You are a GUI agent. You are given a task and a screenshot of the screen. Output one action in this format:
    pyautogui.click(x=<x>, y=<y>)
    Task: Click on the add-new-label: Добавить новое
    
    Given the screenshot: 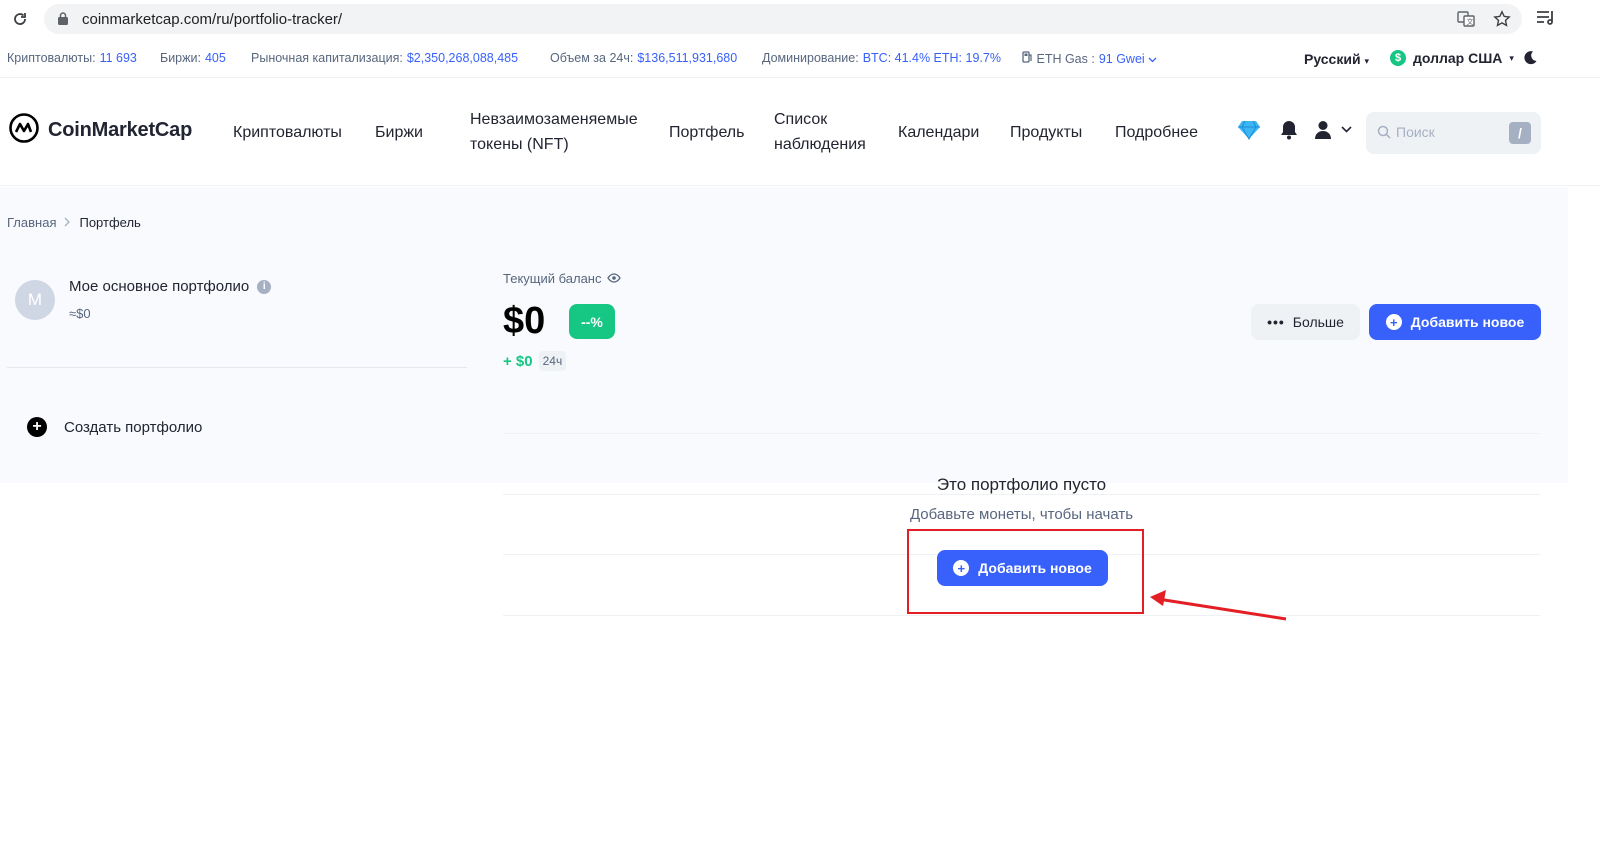 What is the action you would take?
    pyautogui.click(x=1467, y=322)
    